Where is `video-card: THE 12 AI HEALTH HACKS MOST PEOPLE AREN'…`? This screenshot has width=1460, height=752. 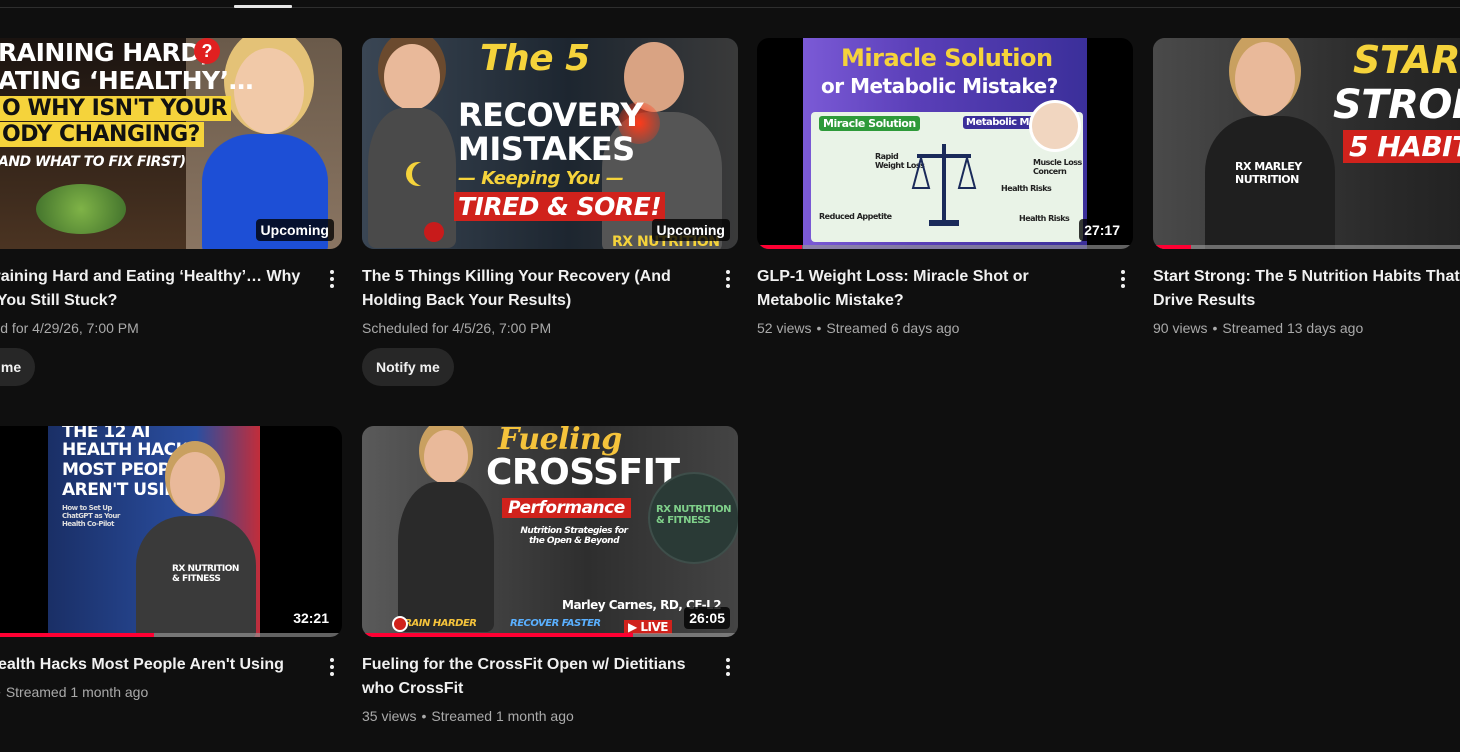
video-card: THE 12 AI HEALTH HACKS MOST PEOPLE AREN'… is located at coordinates (173, 564).